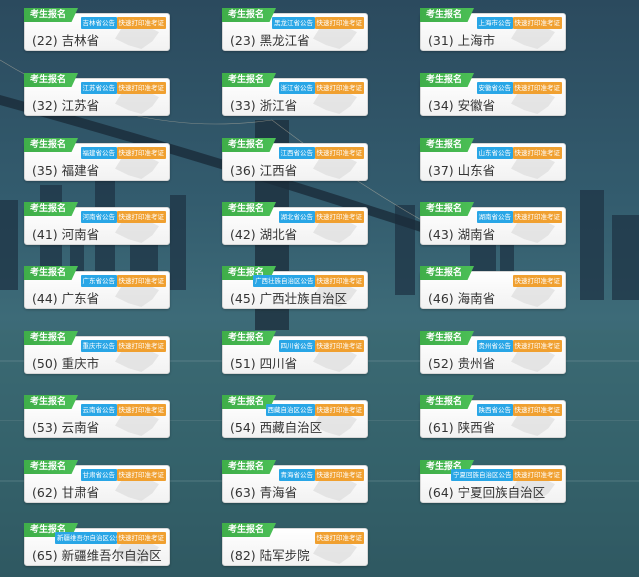  Describe the element at coordinates (97, 481) in the screenshot. I see `province-card: 考生报名 快速打印准考证 甘肃省公告 (62) 甘肃省` at that location.